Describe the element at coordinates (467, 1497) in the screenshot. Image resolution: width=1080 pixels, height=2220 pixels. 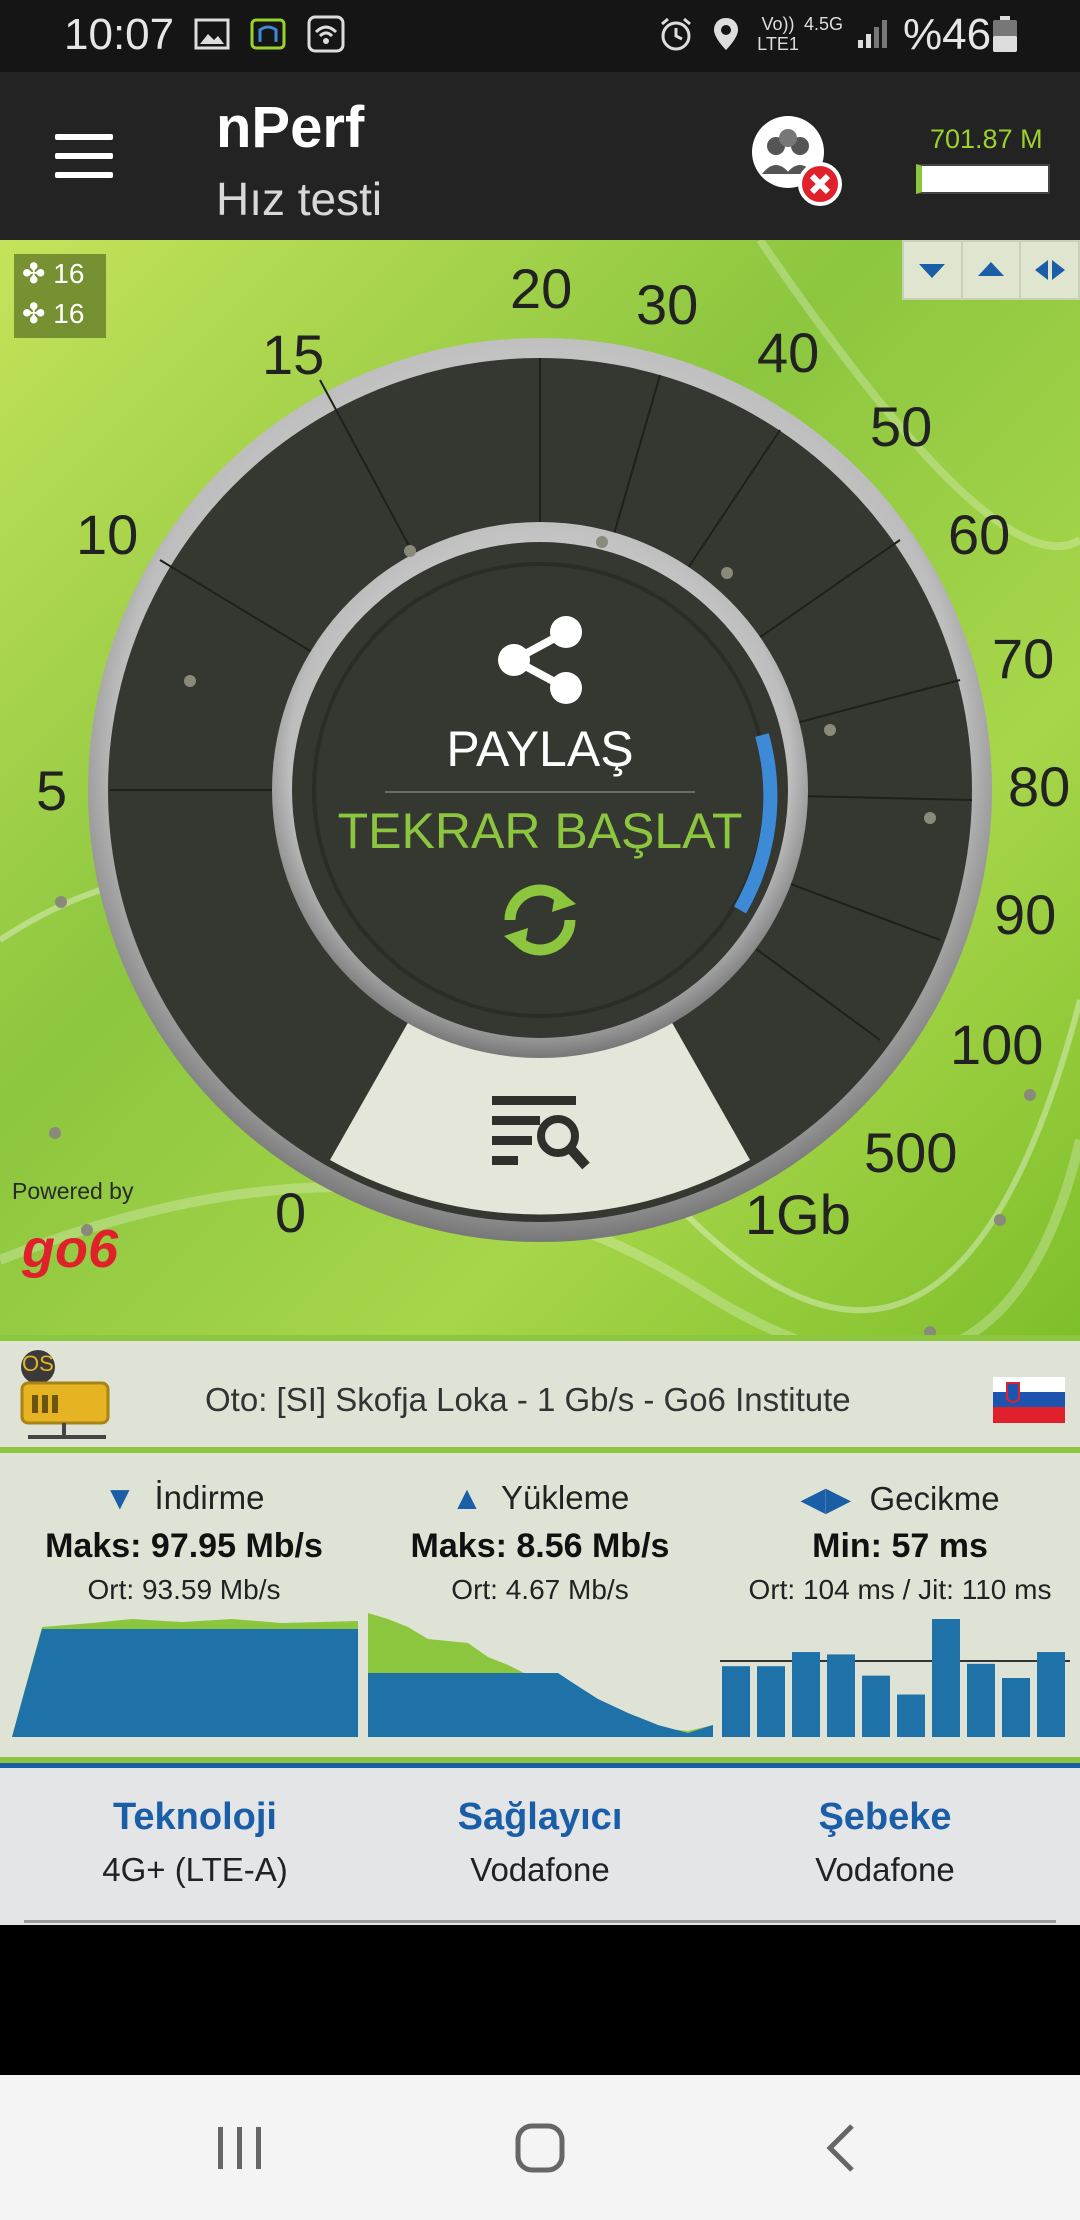
I see `upload-arrow-icon: ▲` at that location.